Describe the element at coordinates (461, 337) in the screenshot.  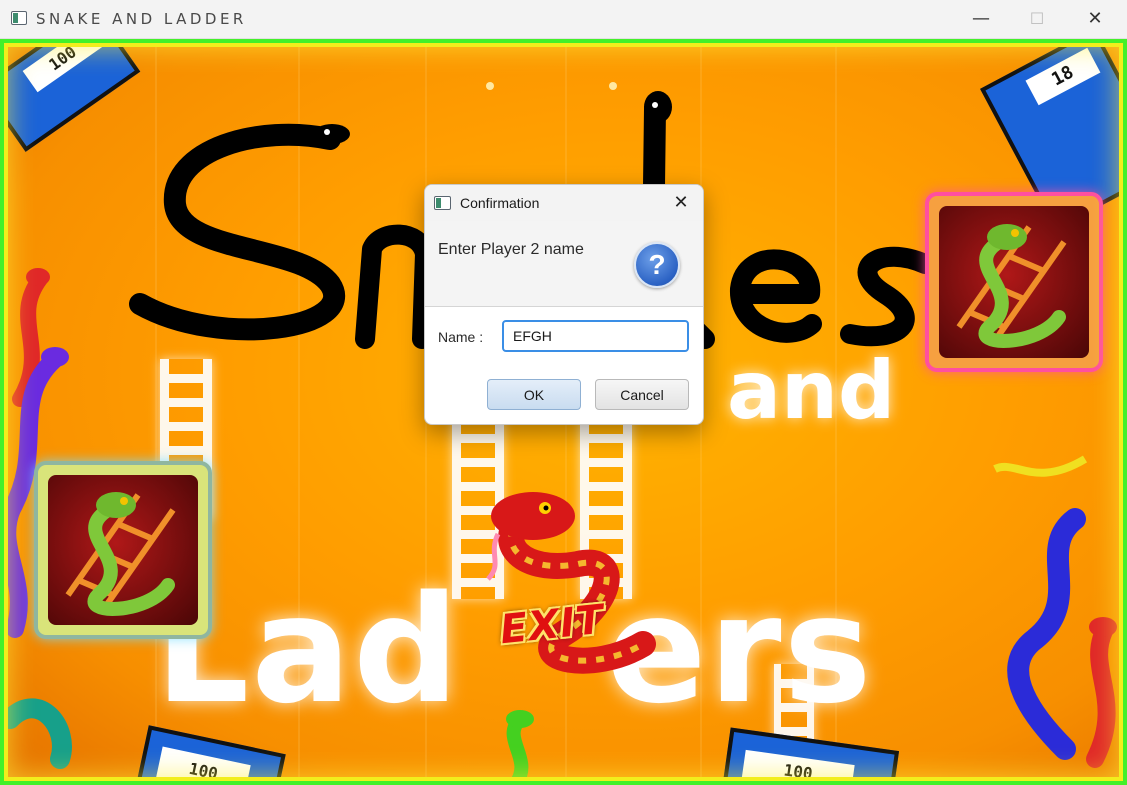
I see `name-label: Name :` at that location.